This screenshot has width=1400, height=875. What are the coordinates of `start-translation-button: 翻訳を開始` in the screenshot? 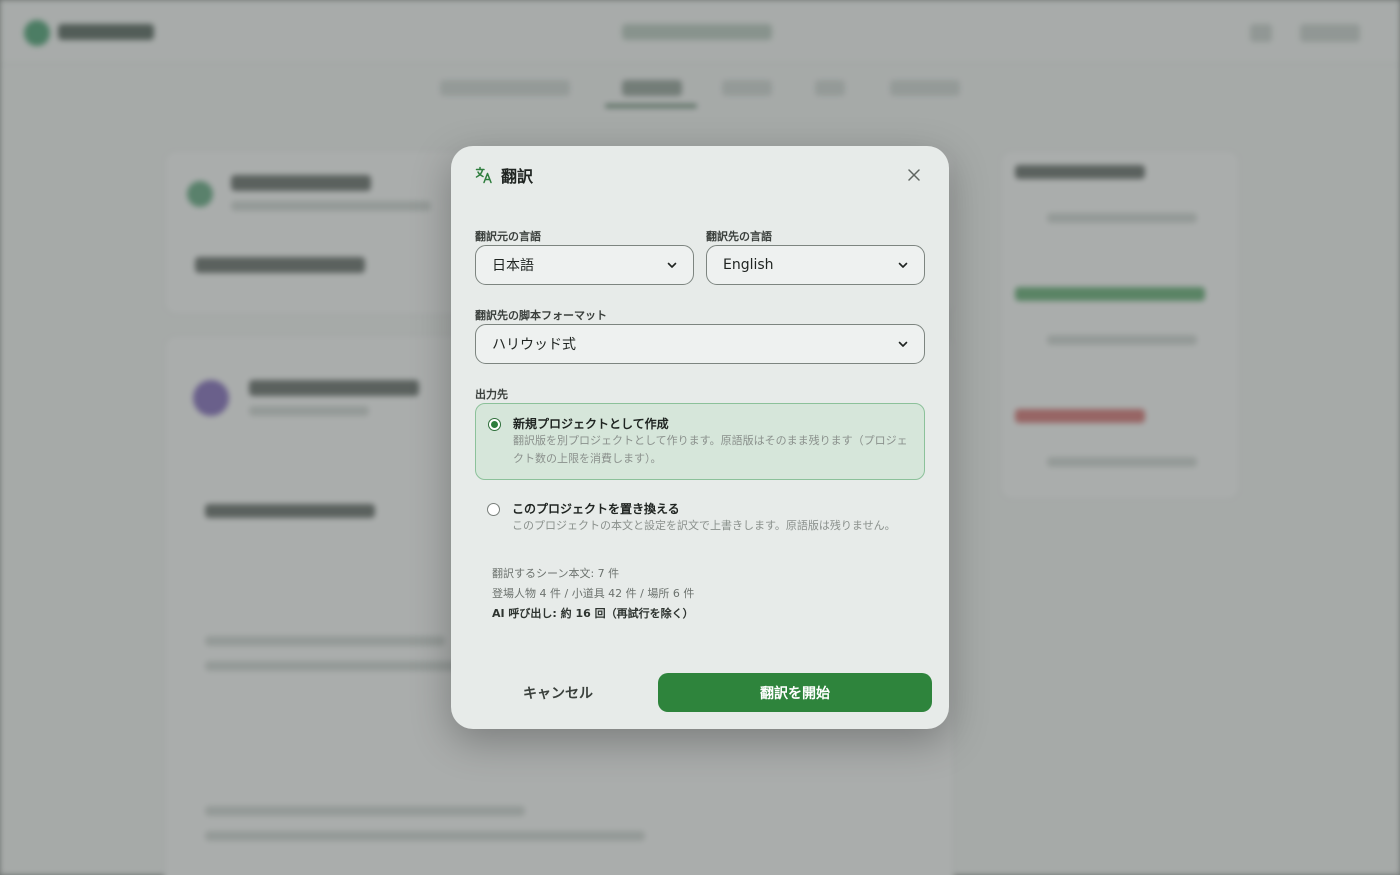 It's located at (795, 692).